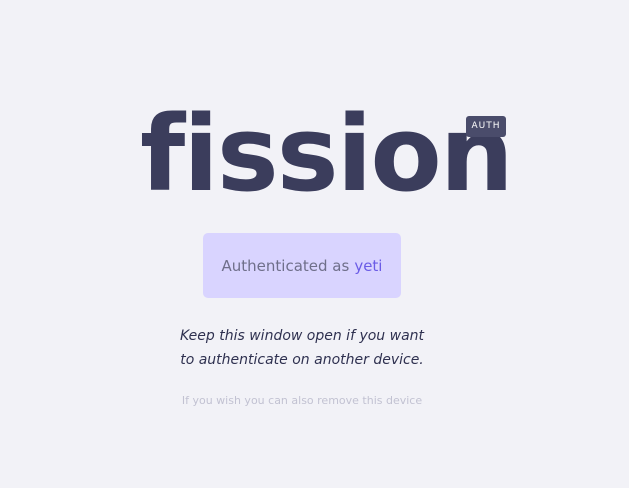 The height and width of the screenshot is (488, 629). Describe the element at coordinates (302, 360) in the screenshot. I see `message-line-2: to authenticate on another device.` at that location.